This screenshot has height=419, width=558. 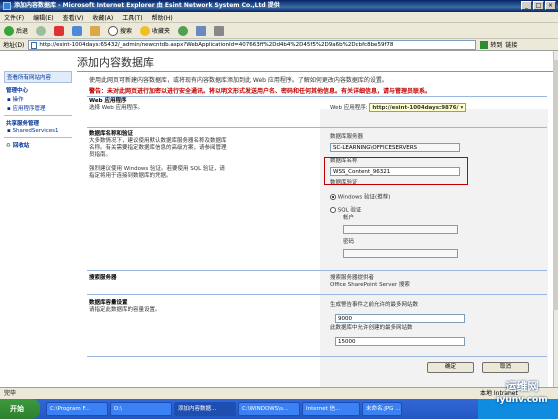 I want to click on warn-sites-label: 生成警告事件之前允许的最多网站数, so click(x=374, y=305).